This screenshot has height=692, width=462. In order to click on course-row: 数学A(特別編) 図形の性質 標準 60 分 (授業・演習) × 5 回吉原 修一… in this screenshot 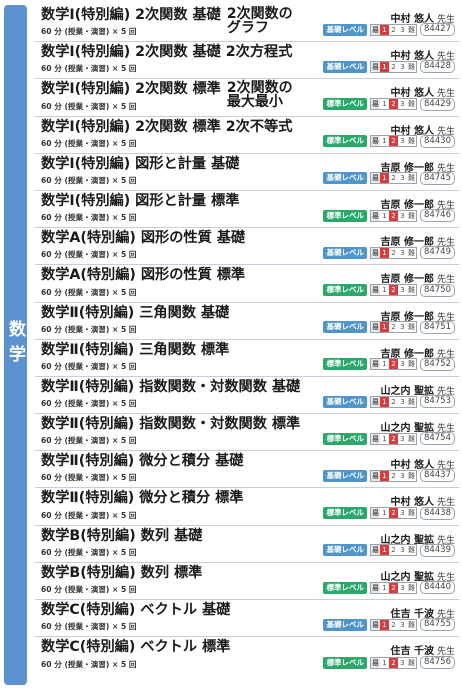, I will do `click(247, 284)`.